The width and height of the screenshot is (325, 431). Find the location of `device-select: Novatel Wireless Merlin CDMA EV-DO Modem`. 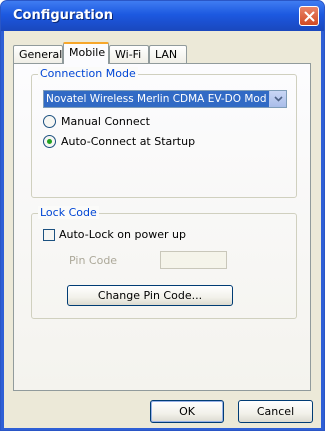

device-select: Novatel Wireless Merlin CDMA EV-DO Modem is located at coordinates (165, 99).